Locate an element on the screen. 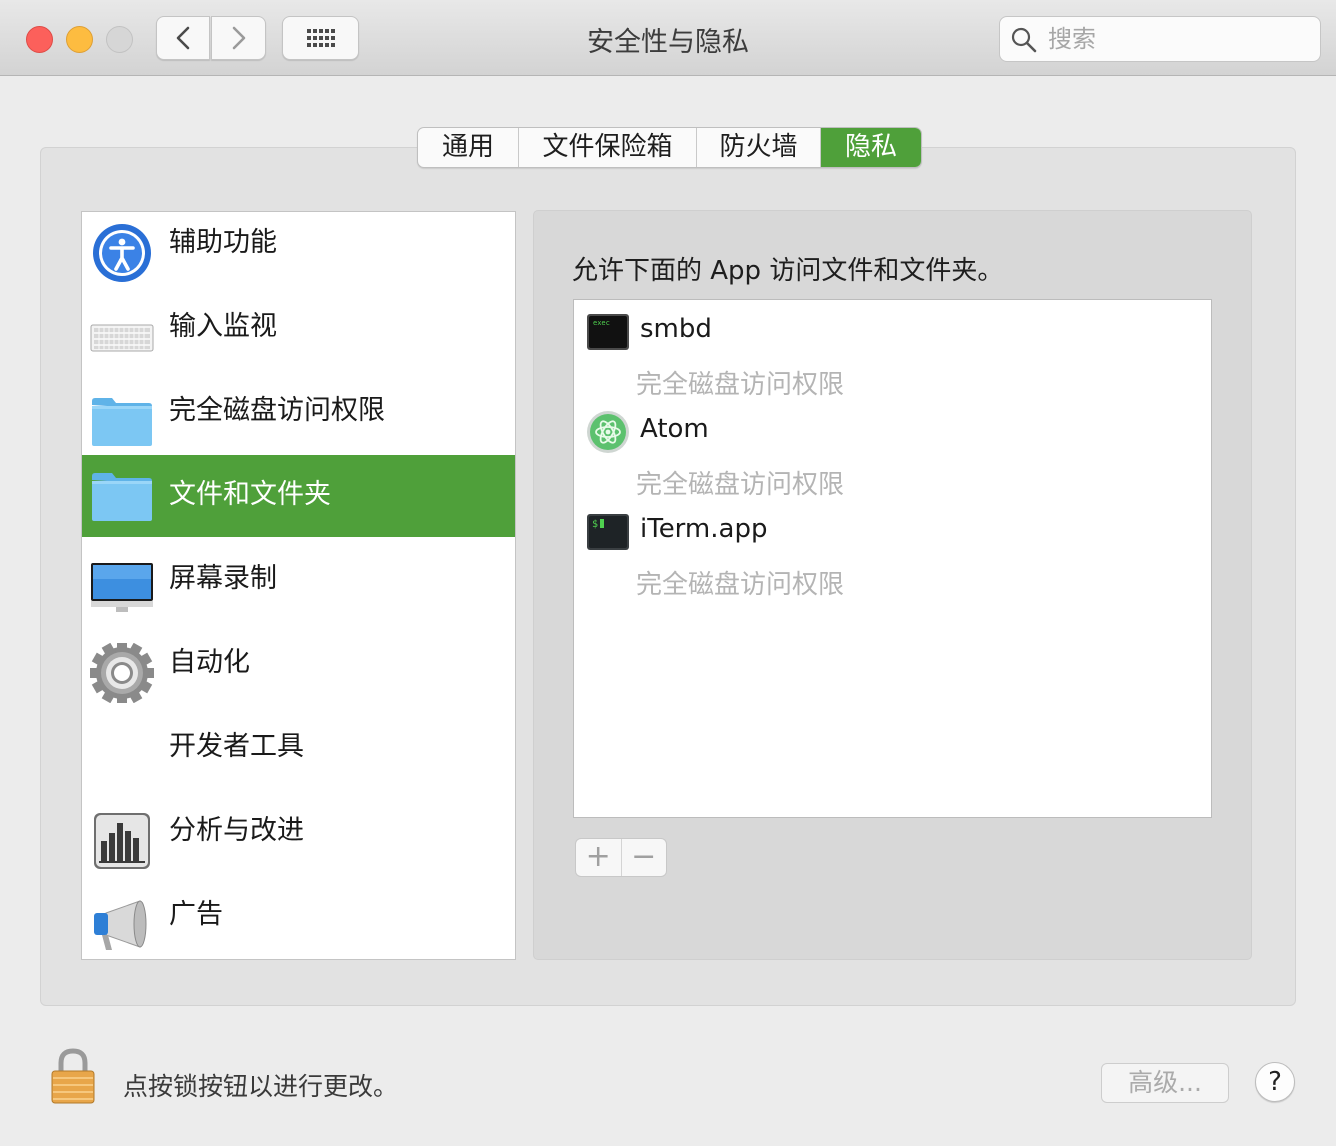 This screenshot has width=1336, height=1146. app-name: smbd is located at coordinates (676, 329).